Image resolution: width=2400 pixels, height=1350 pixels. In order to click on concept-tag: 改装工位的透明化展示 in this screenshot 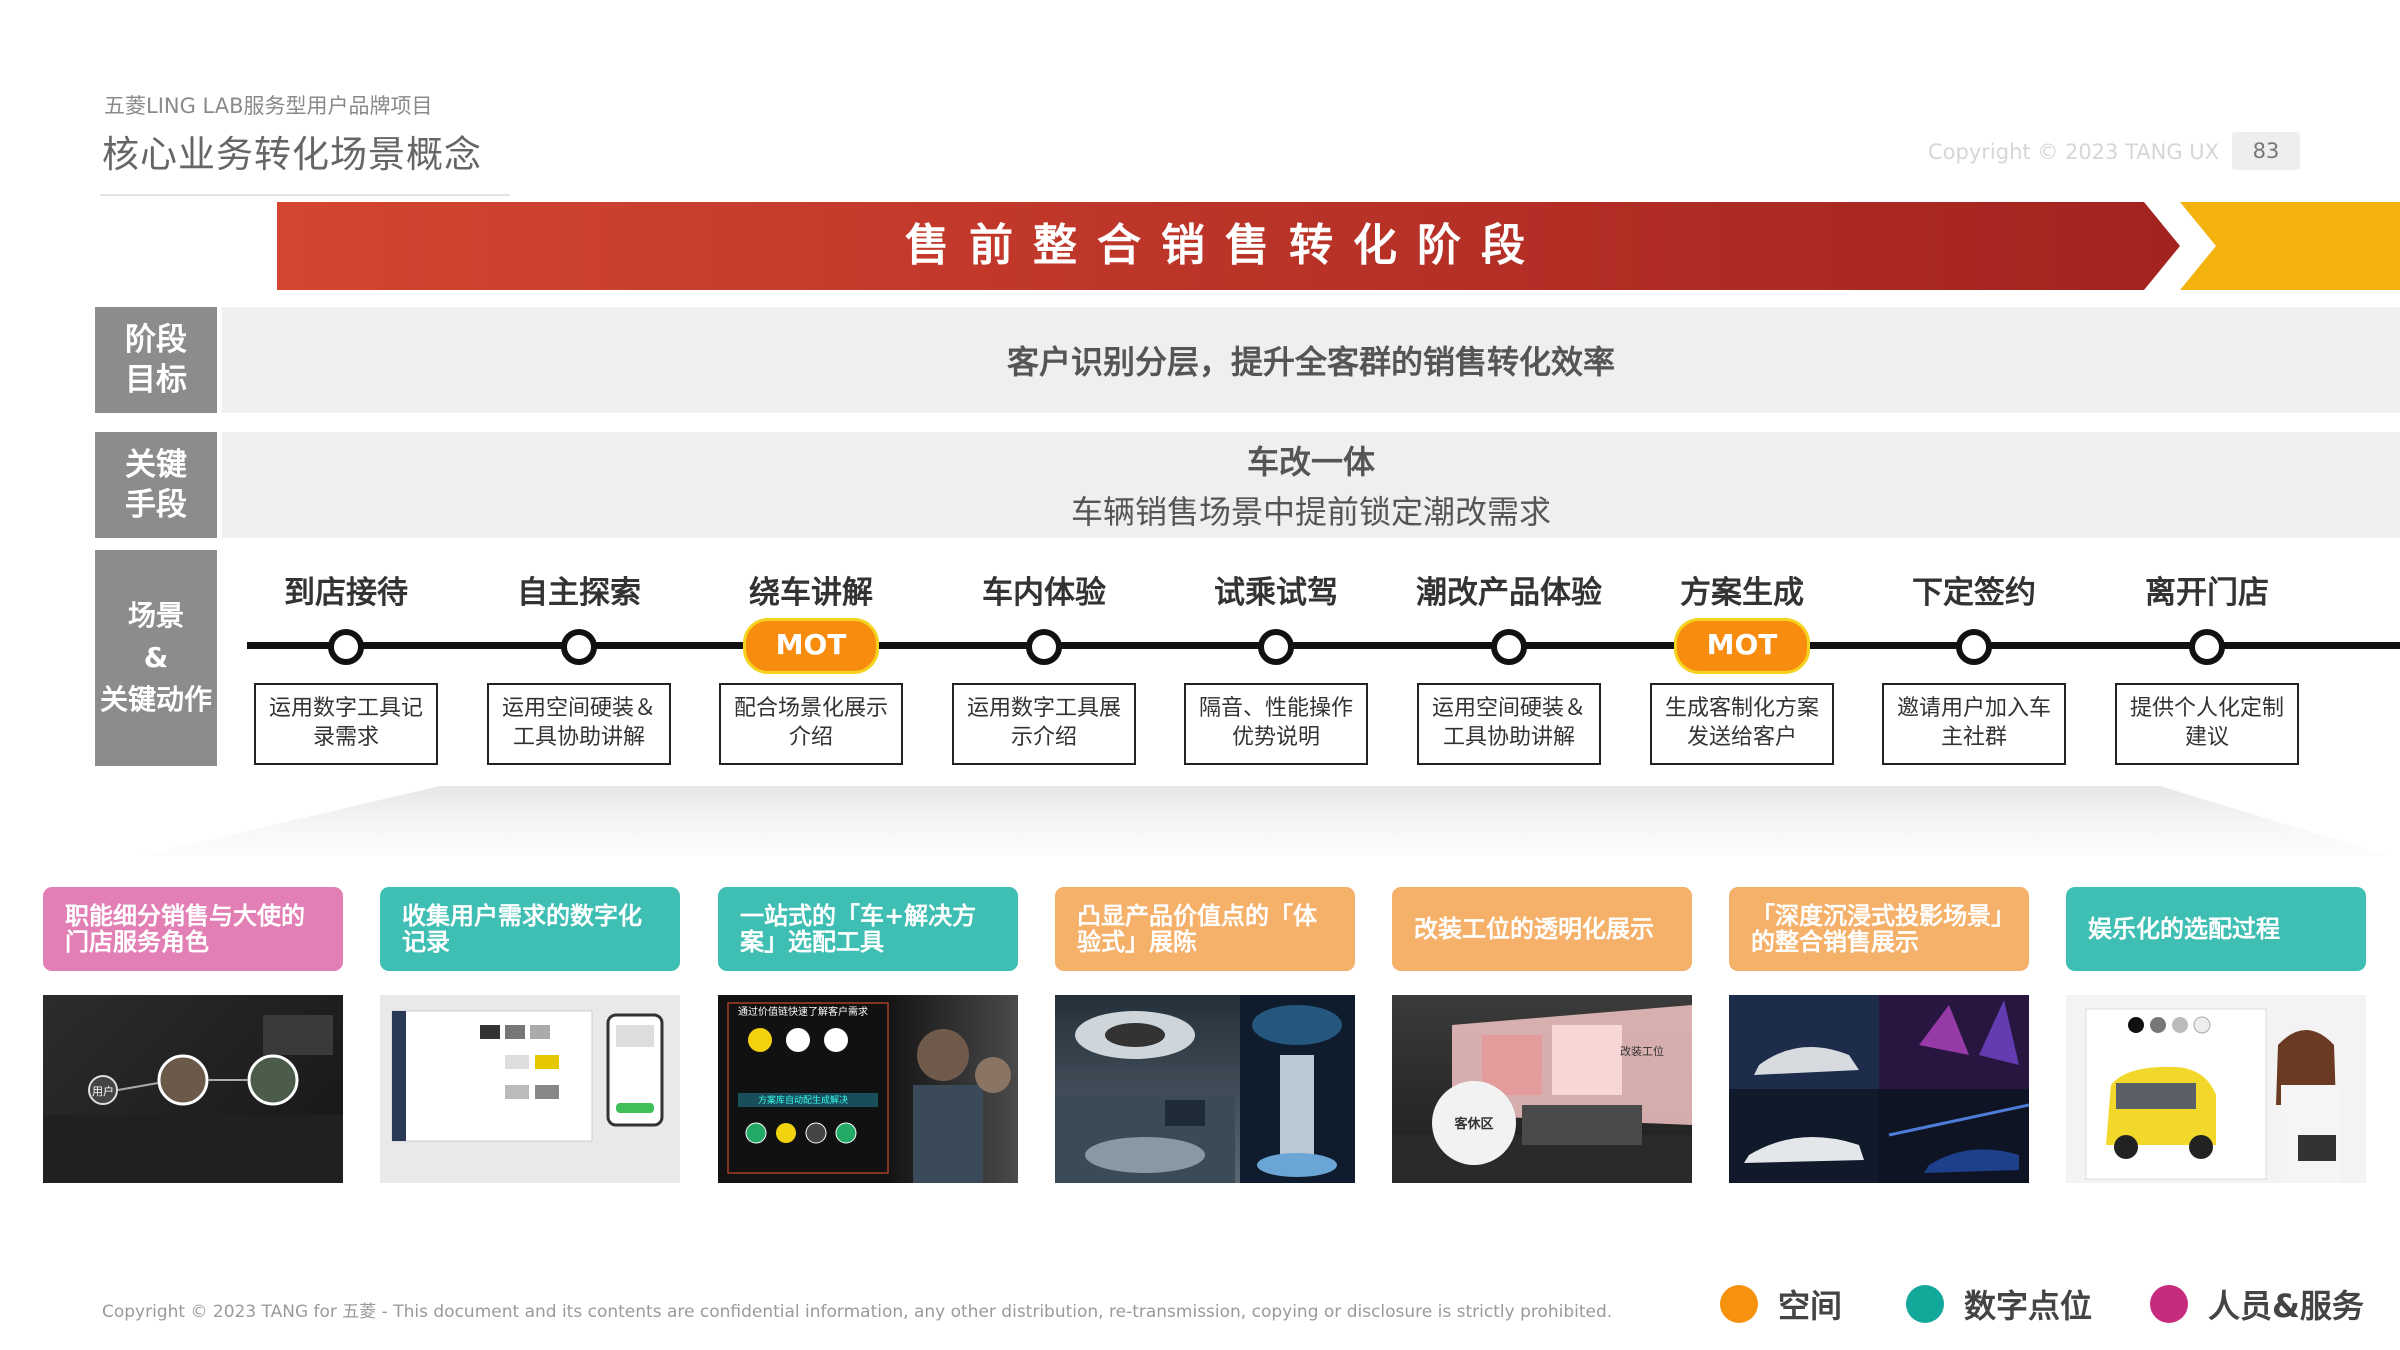, I will do `click(1542, 929)`.